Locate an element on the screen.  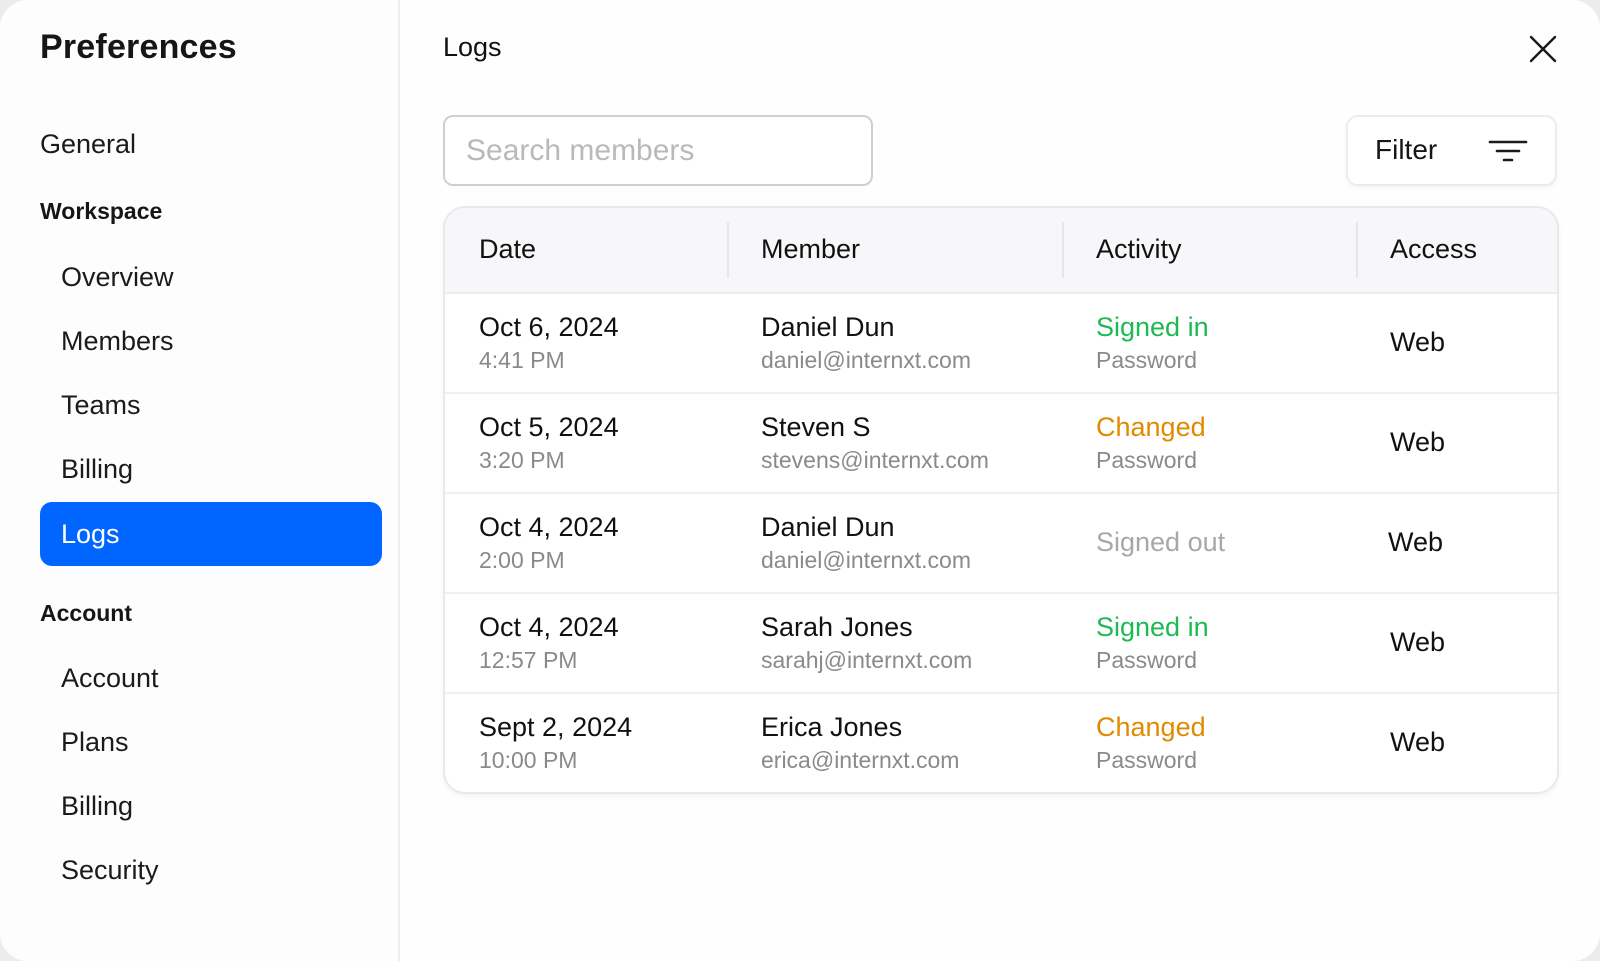
column-header-access: Access is located at coordinates (1433, 249).